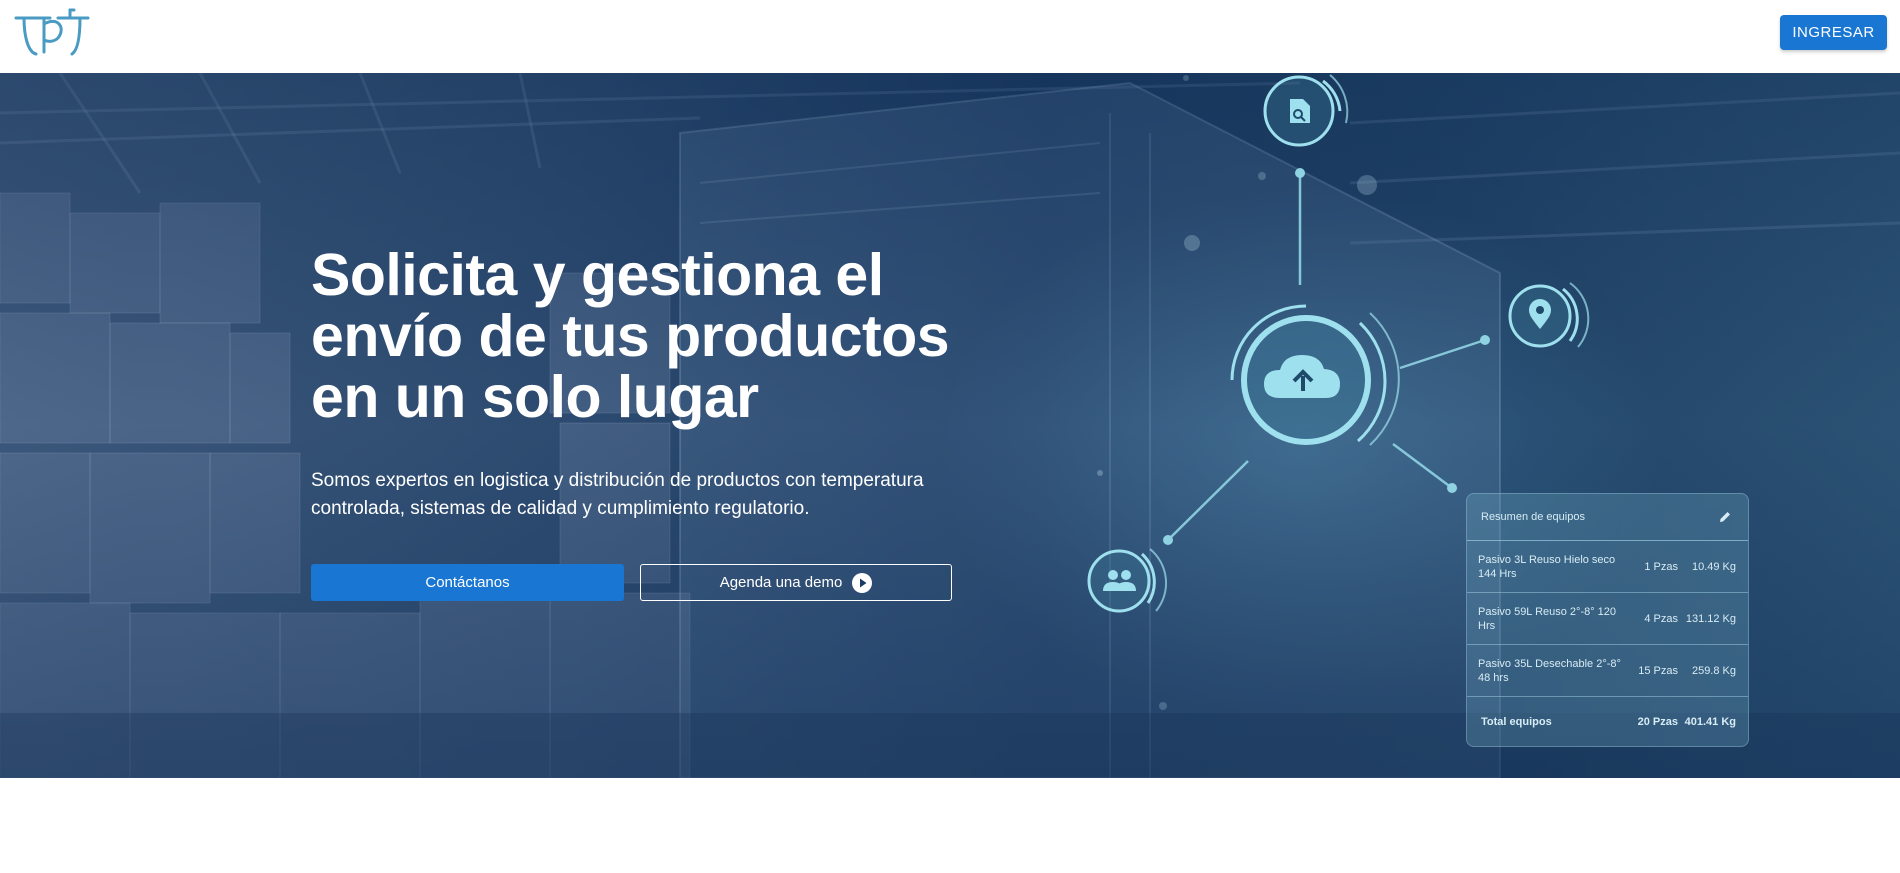 The image size is (1900, 873). Describe the element at coordinates (1315, 375) in the screenshot. I see `cloud-upload-node` at that location.